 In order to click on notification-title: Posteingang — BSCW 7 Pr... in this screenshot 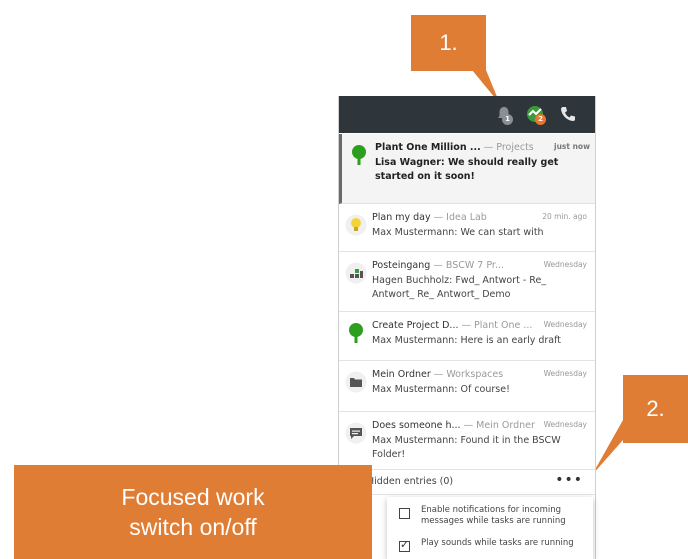, I will do `click(438, 265)`.